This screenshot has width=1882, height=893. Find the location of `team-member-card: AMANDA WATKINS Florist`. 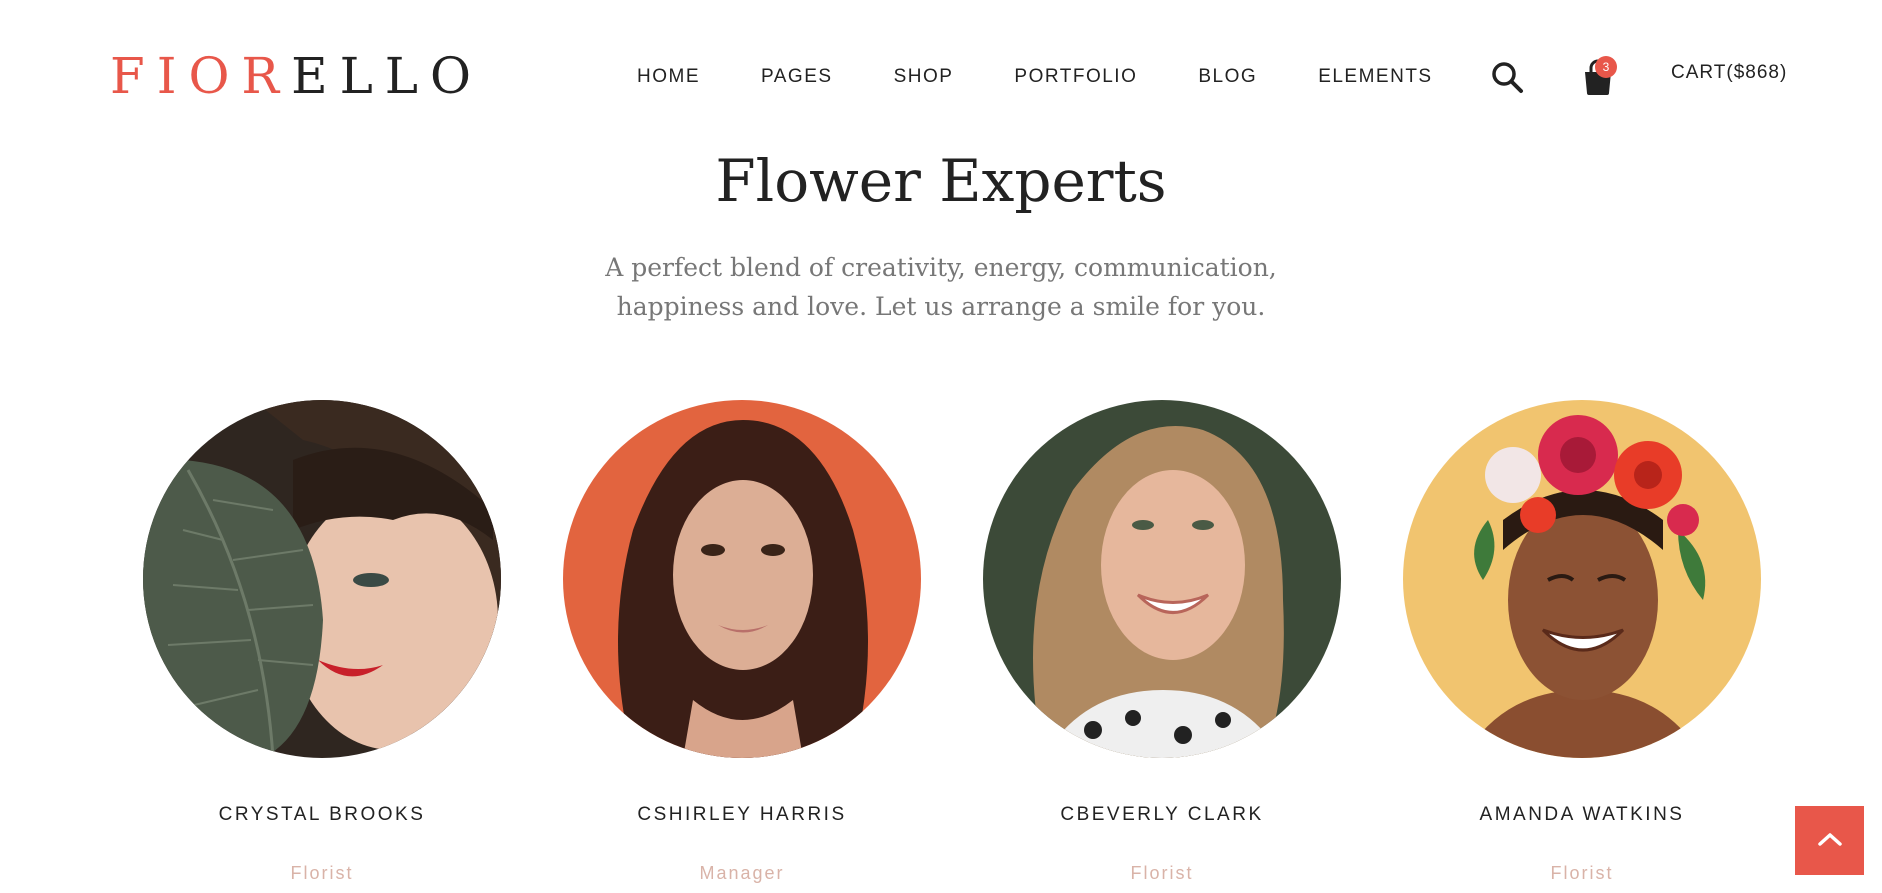

team-member-card: AMANDA WATKINS Florist is located at coordinates (1582, 641).